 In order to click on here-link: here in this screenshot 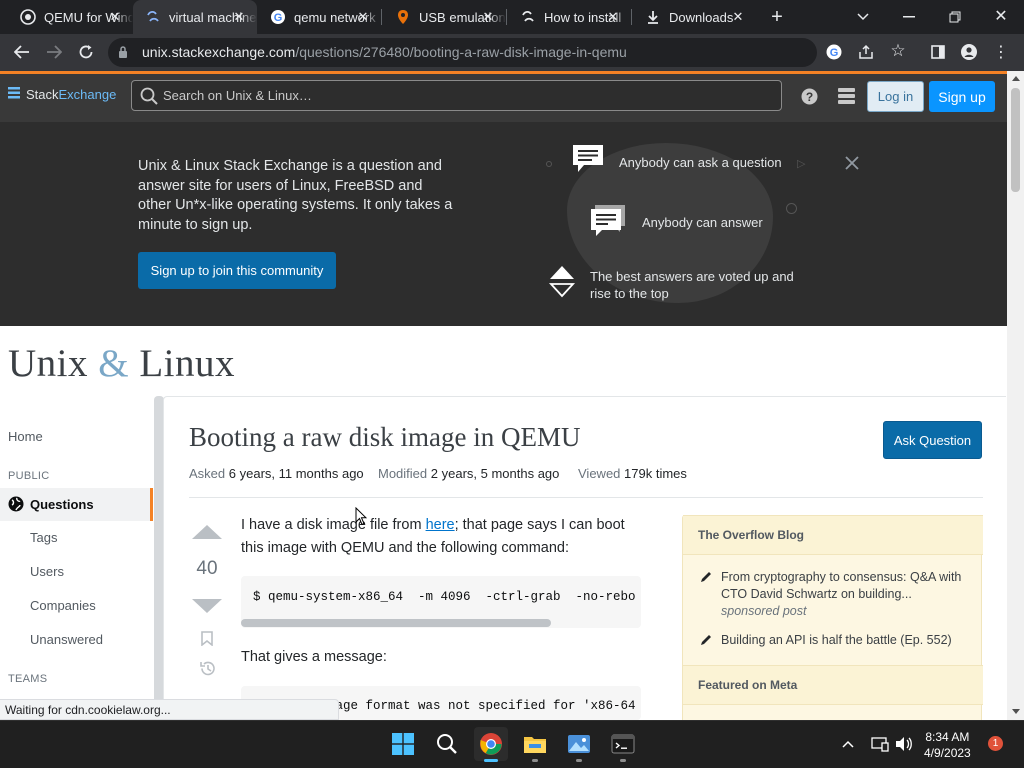, I will do `click(440, 525)`.